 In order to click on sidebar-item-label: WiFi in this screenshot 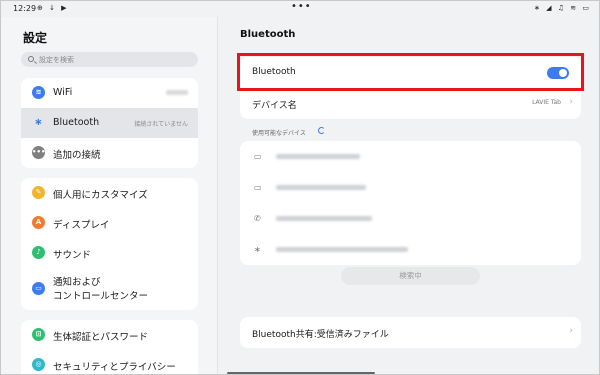, I will do `click(63, 92)`.